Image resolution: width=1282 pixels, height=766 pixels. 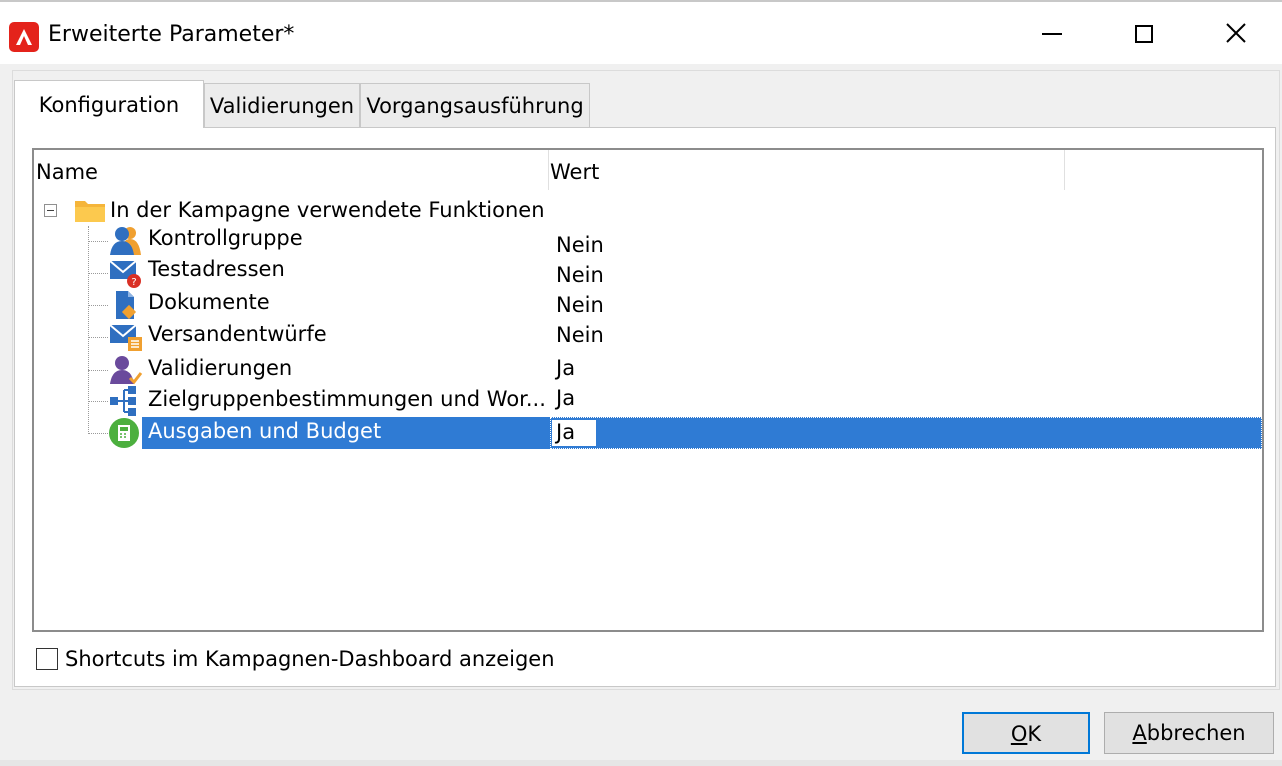 What do you see at coordinates (648, 210) in the screenshot?
I see `tree-folder-row: In der Kampagne verwendete Funktionen` at bounding box center [648, 210].